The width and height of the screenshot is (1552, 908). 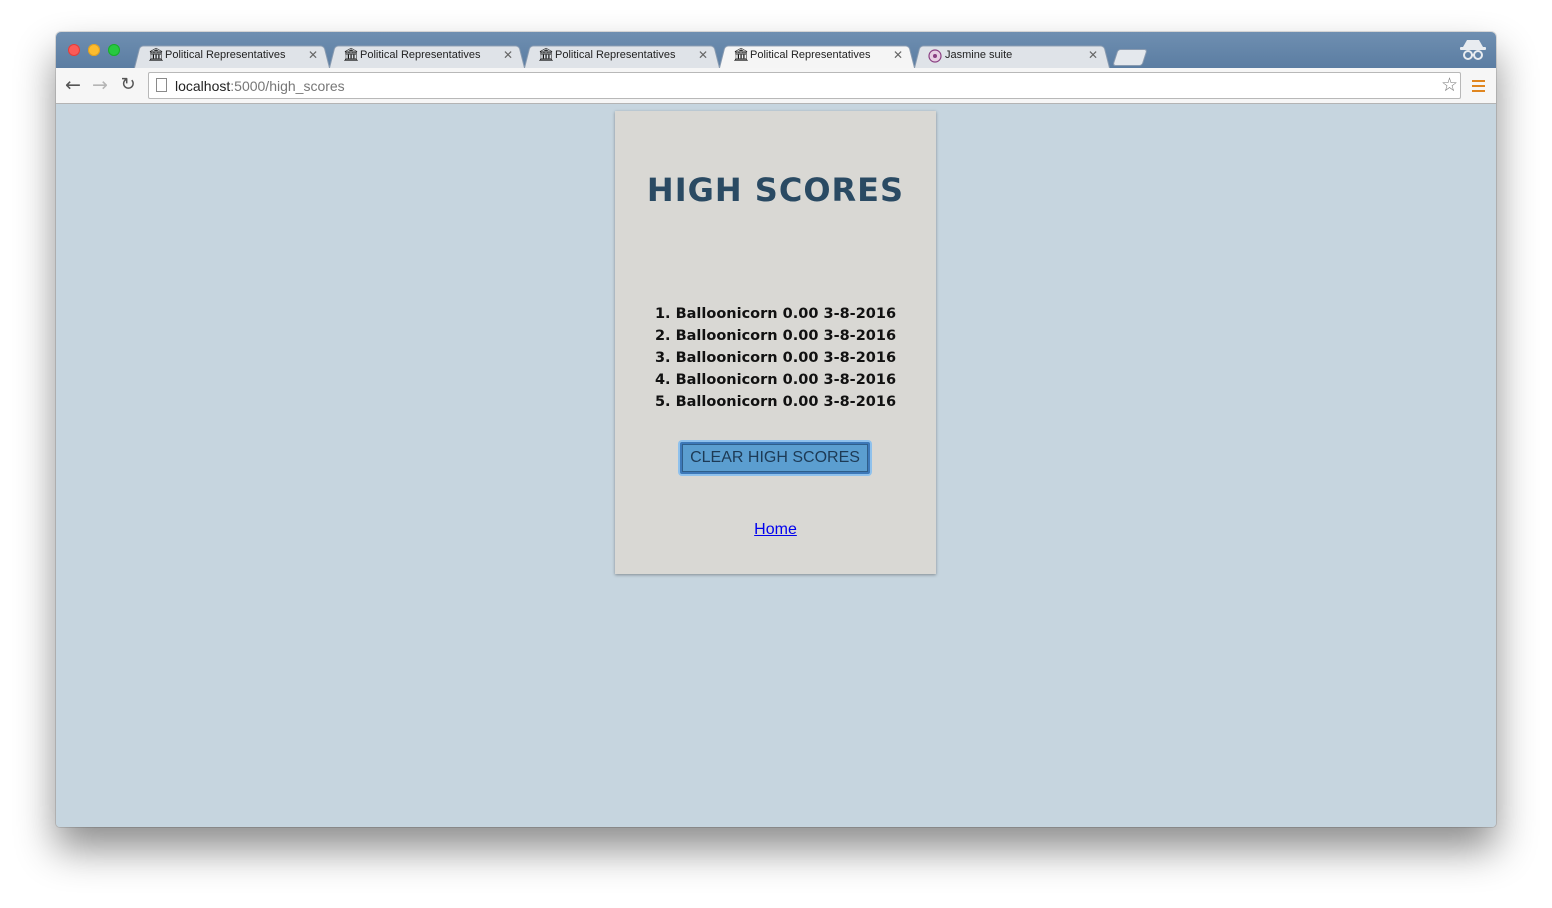 What do you see at coordinates (1449, 85) in the screenshot?
I see `bookmark-star-icon: ☆` at bounding box center [1449, 85].